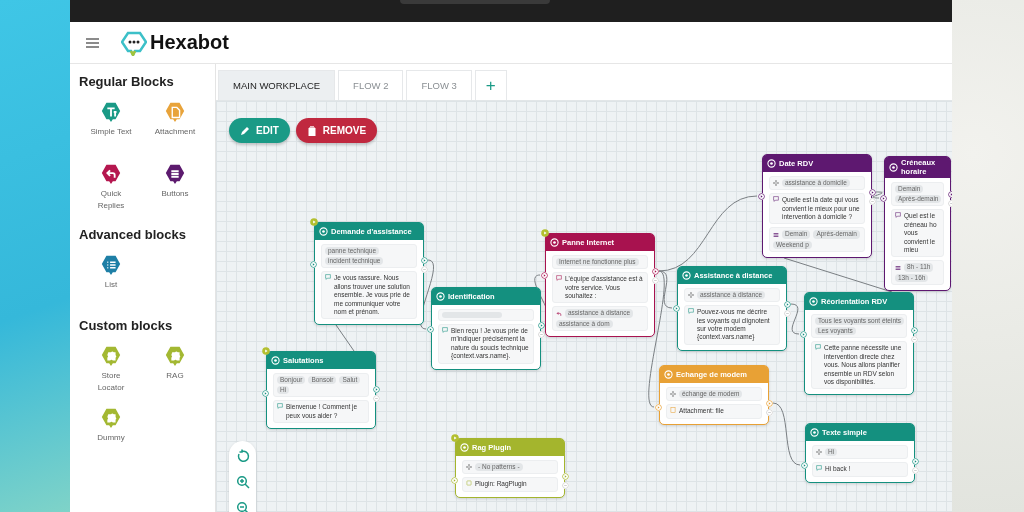  What do you see at coordinates (111, 285) in the screenshot?
I see `block-label: List` at bounding box center [111, 285].